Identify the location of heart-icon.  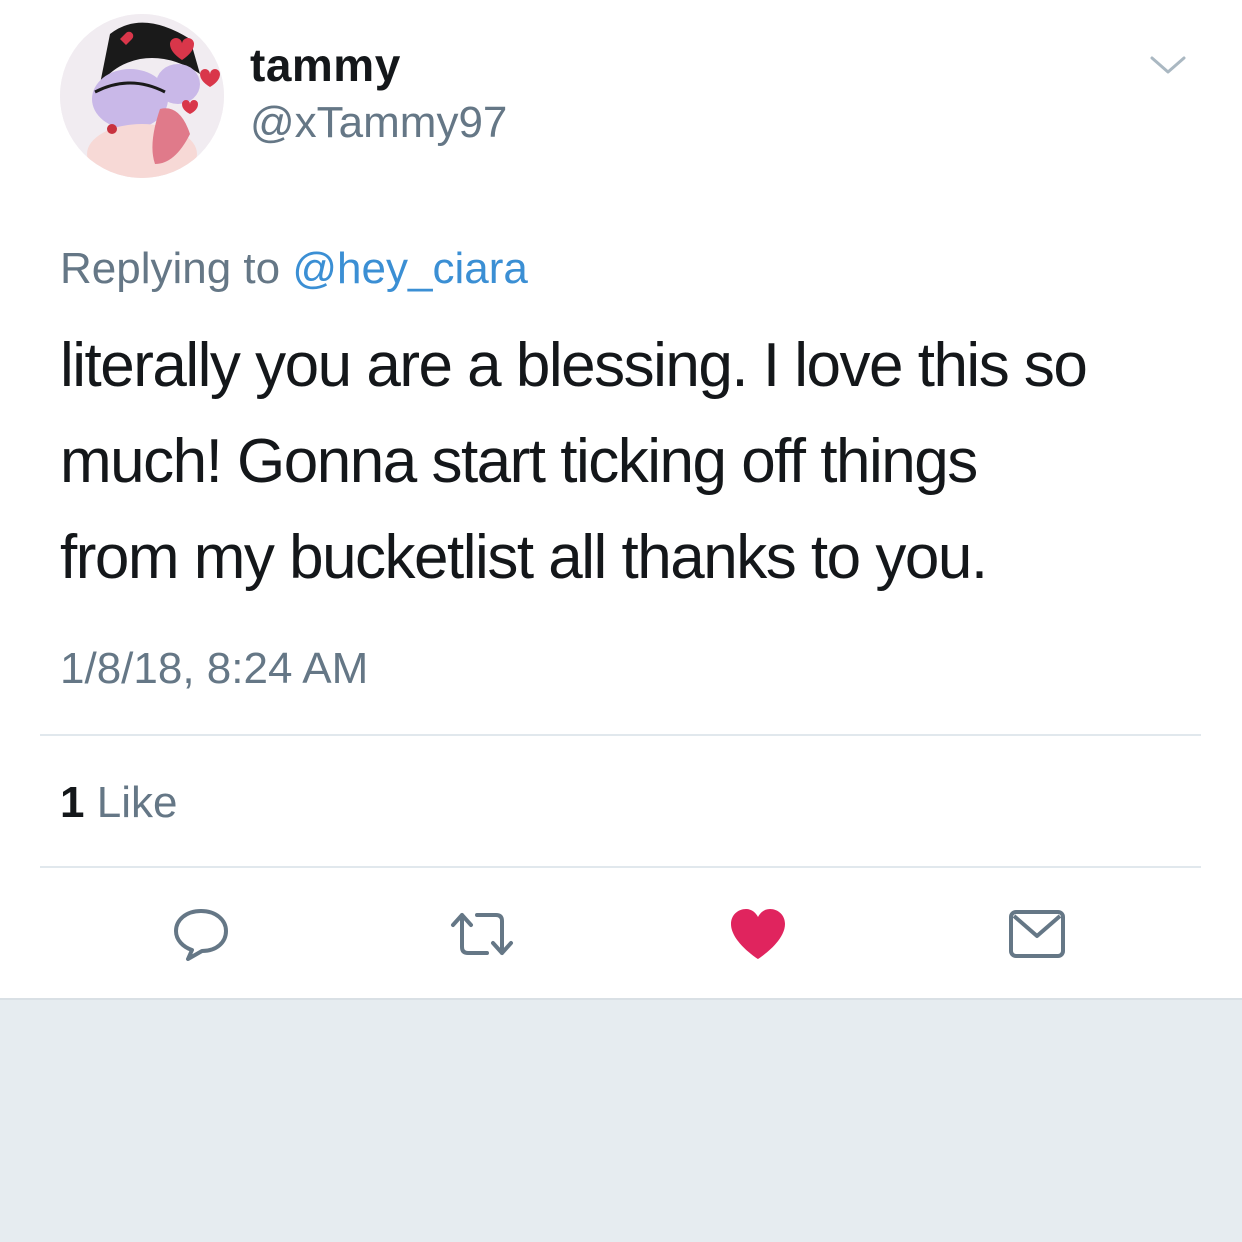
(758, 934).